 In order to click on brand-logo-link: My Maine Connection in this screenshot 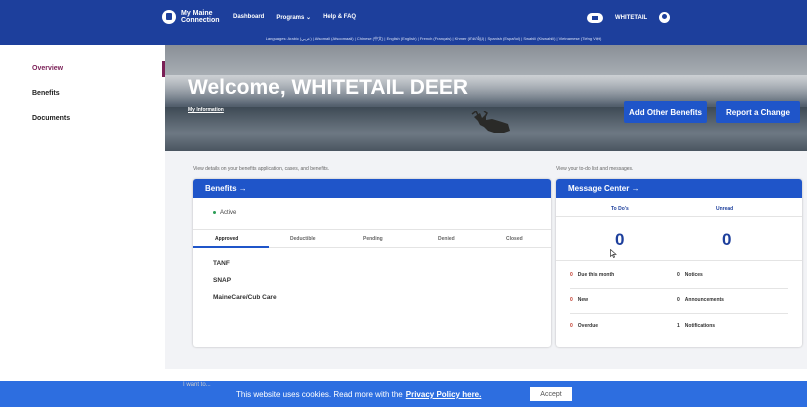, I will do `click(196, 17)`.